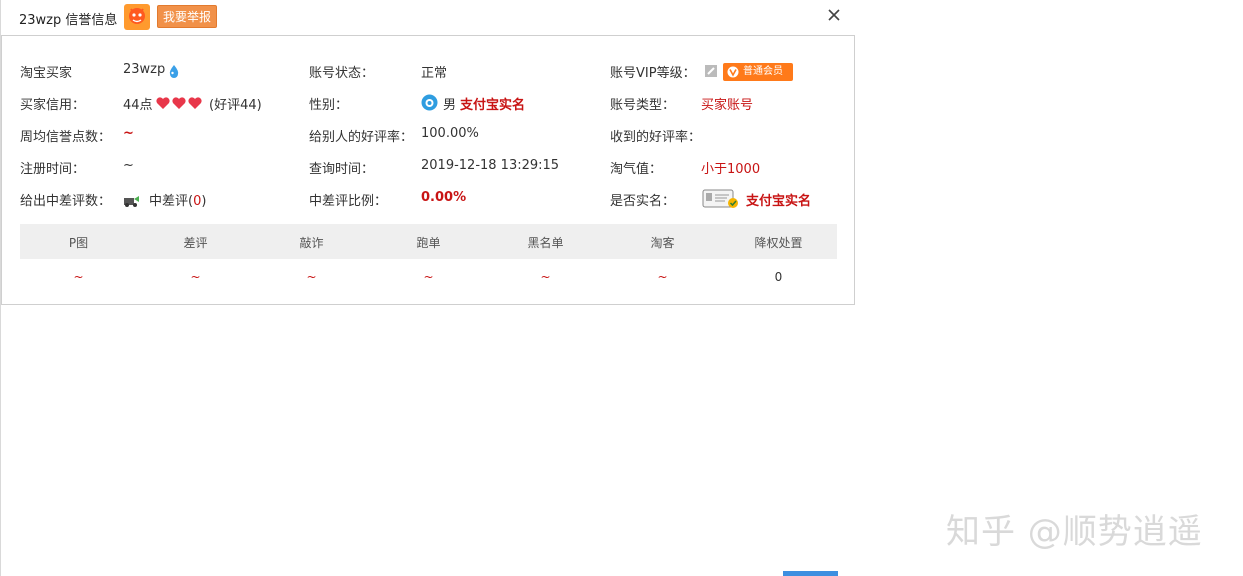 This screenshot has width=1243, height=576. I want to click on realname-label: 是否实名：, so click(643, 201).